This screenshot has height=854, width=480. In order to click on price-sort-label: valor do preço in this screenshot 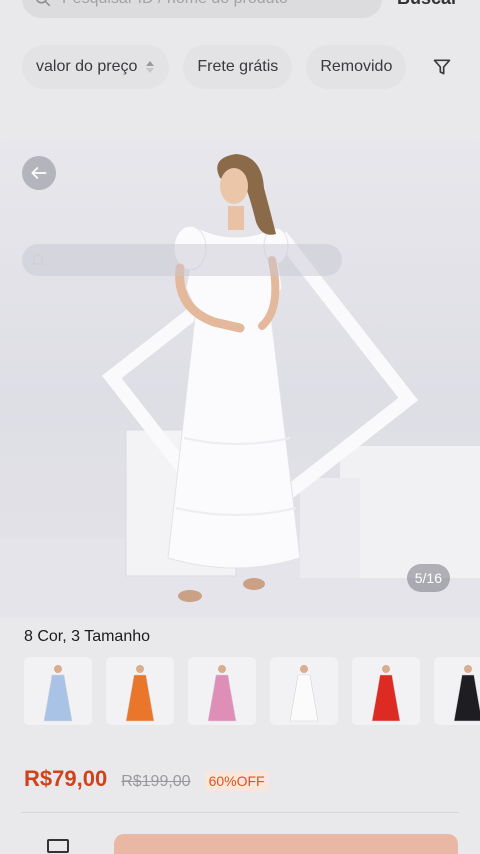, I will do `click(87, 66)`.